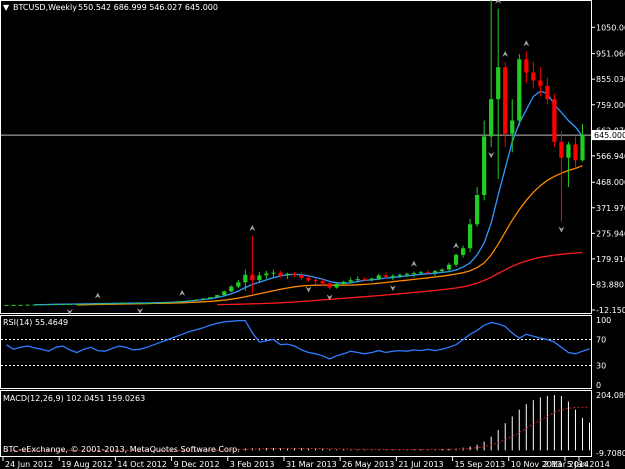  Describe the element at coordinates (6, 7) in the screenshot. I see `symbol-dropdown-icon: ▼` at that location.